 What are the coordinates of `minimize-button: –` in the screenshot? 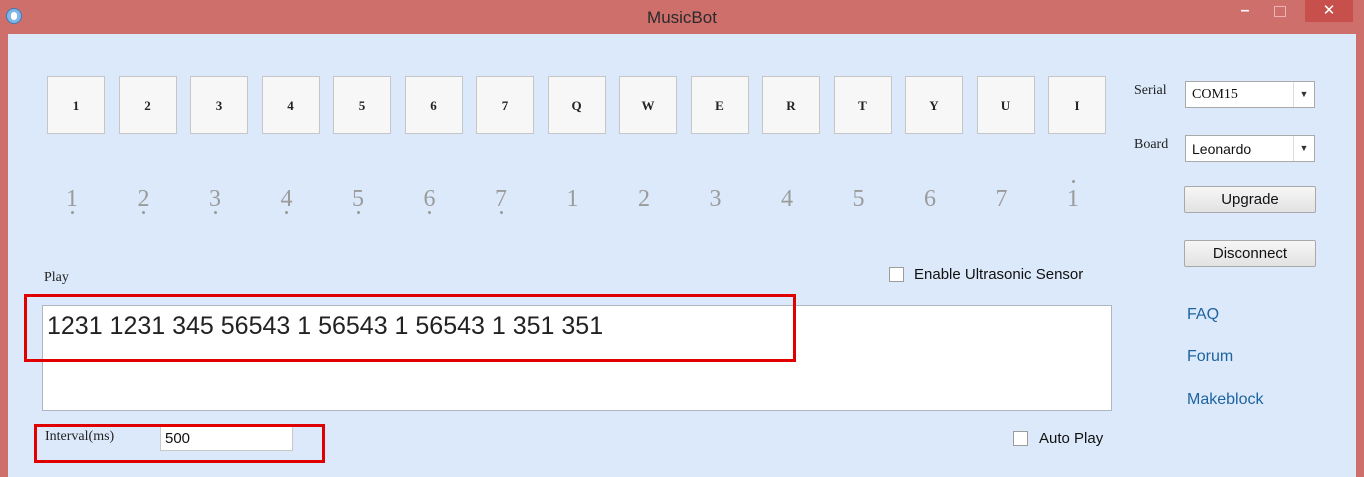 It's located at (1245, 11).